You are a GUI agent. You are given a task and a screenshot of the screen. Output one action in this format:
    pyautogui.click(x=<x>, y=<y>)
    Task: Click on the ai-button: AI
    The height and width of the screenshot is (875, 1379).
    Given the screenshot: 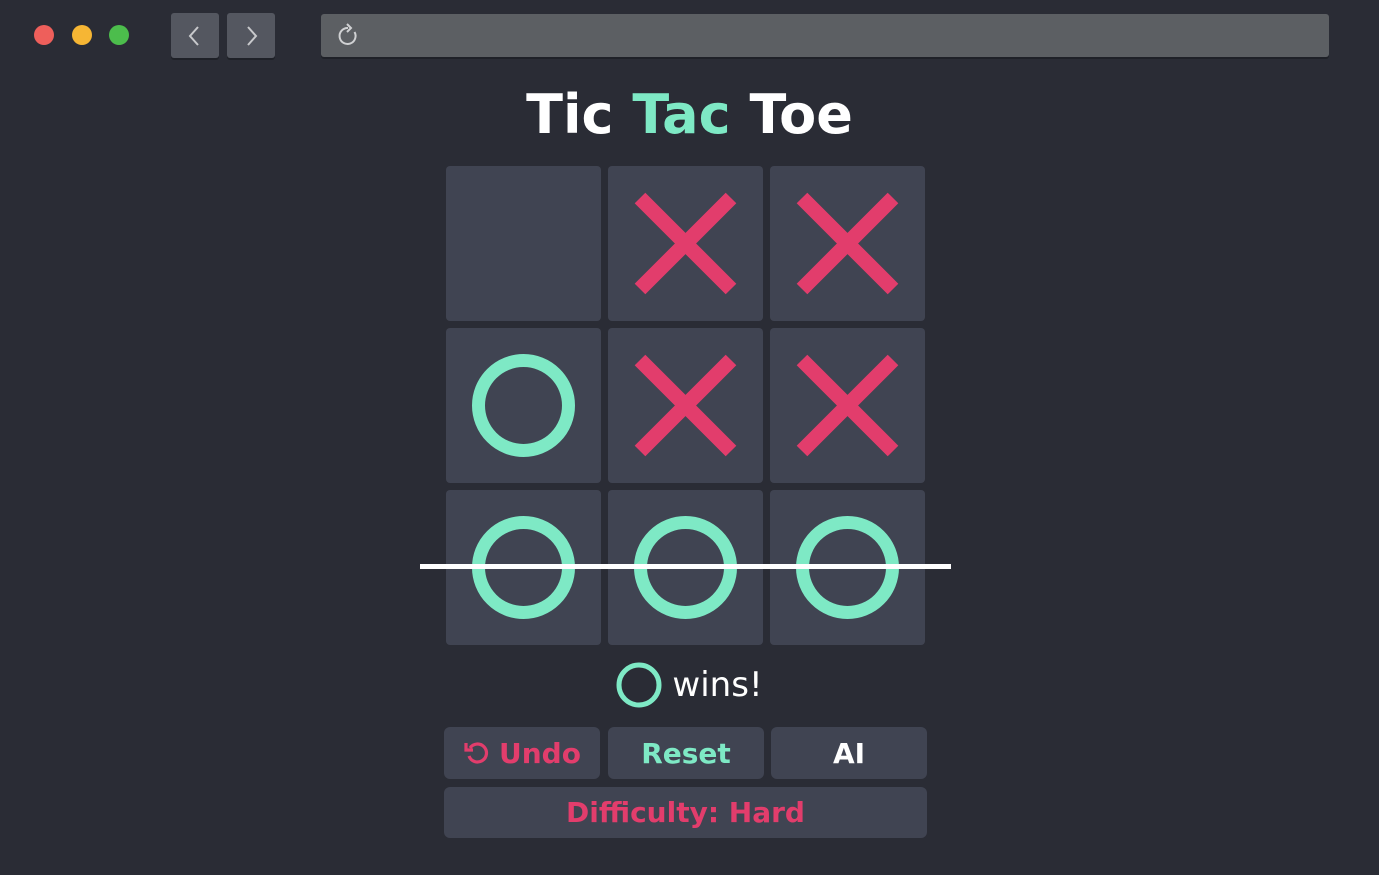 What is the action you would take?
    pyautogui.click(x=849, y=753)
    